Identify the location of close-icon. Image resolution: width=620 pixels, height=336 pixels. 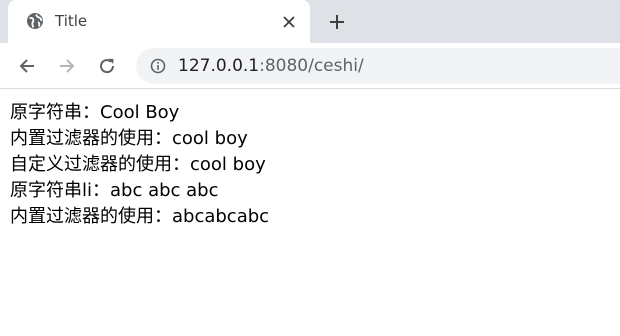
(289, 22).